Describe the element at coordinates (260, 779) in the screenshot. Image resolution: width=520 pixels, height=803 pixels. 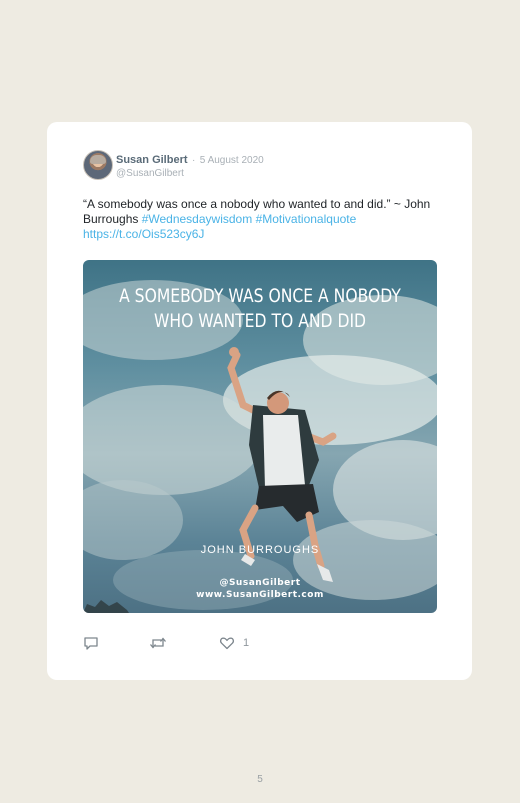
I see `page-number: 5` at that location.